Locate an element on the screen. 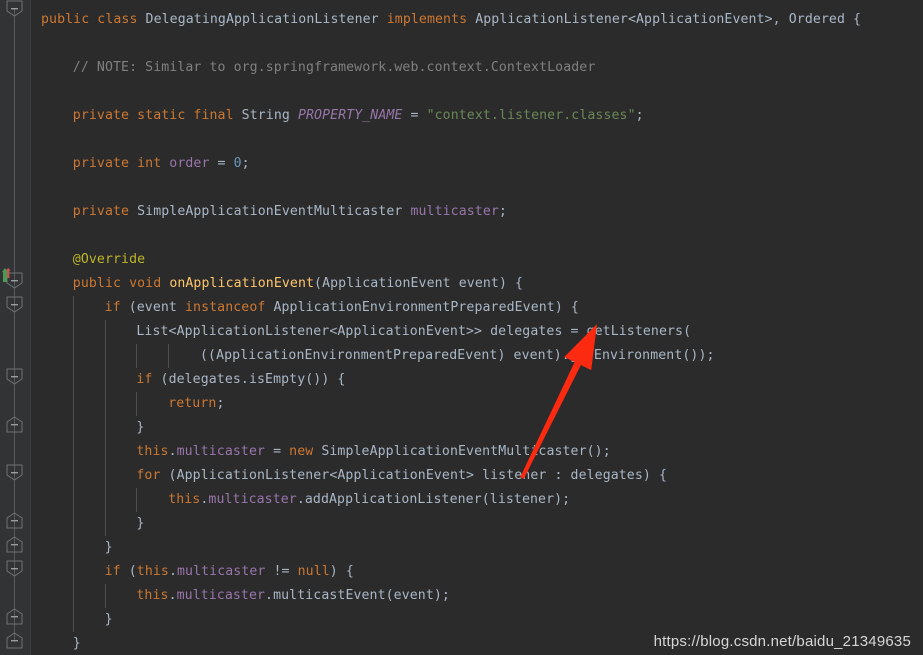 This screenshot has height=655, width=923. code-token: SimpleApplicationEventMulticaster is located at coordinates (270, 211).